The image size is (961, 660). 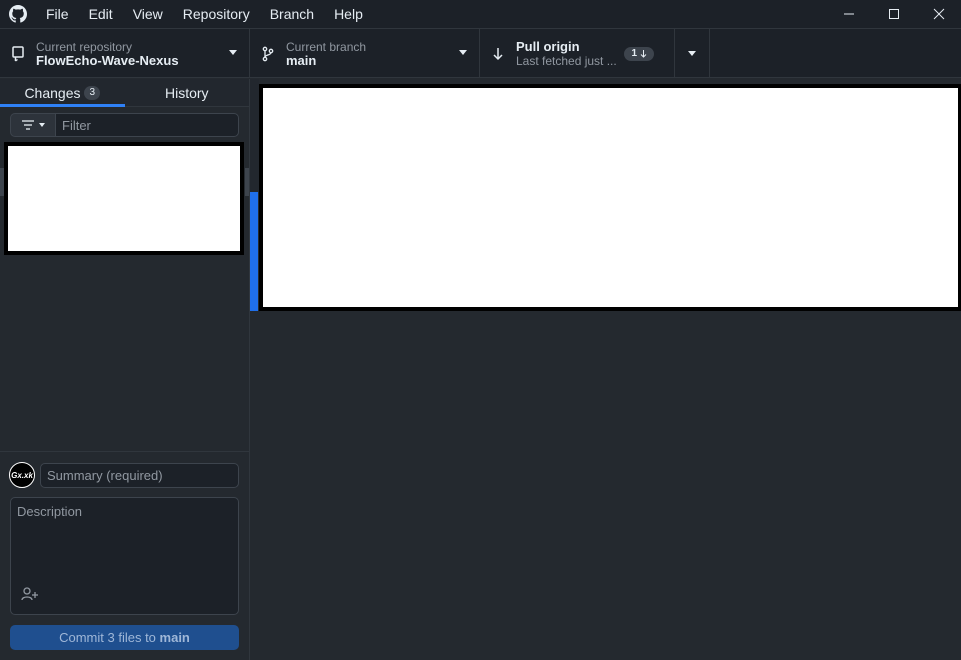 I want to click on sidebar-tabs: Changes 3 History, so click(x=124, y=93).